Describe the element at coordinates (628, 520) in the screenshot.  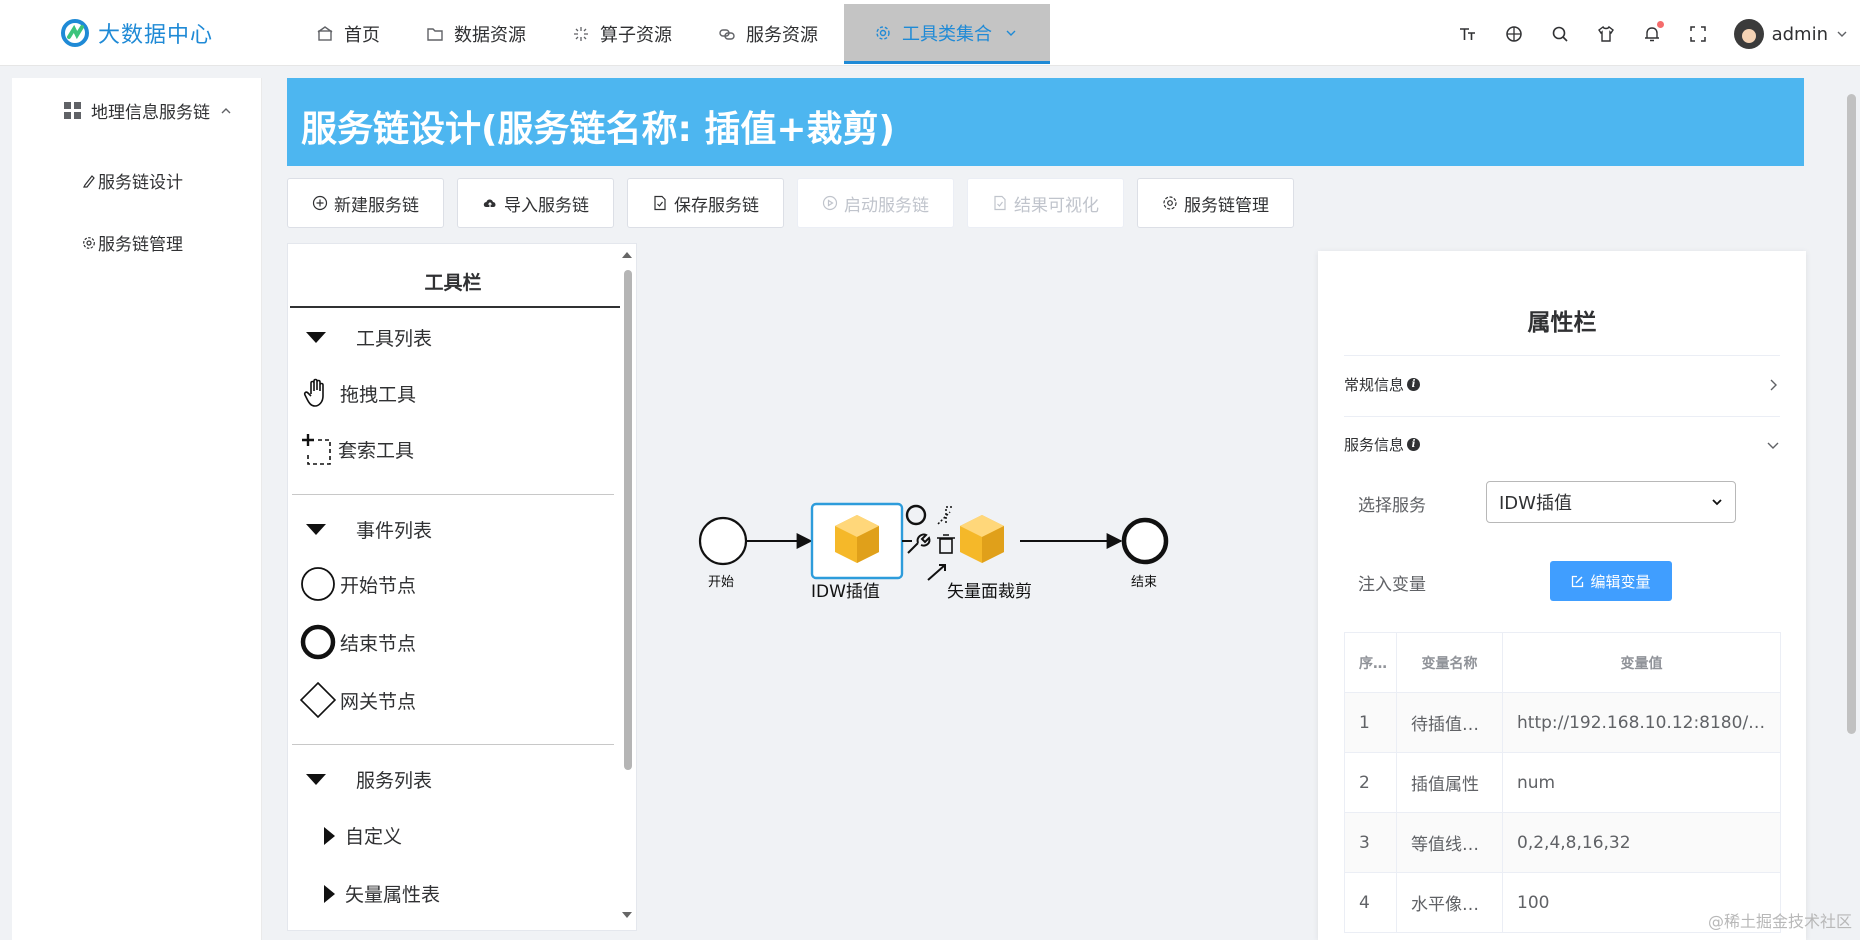
I see `palette-scrollbar` at that location.